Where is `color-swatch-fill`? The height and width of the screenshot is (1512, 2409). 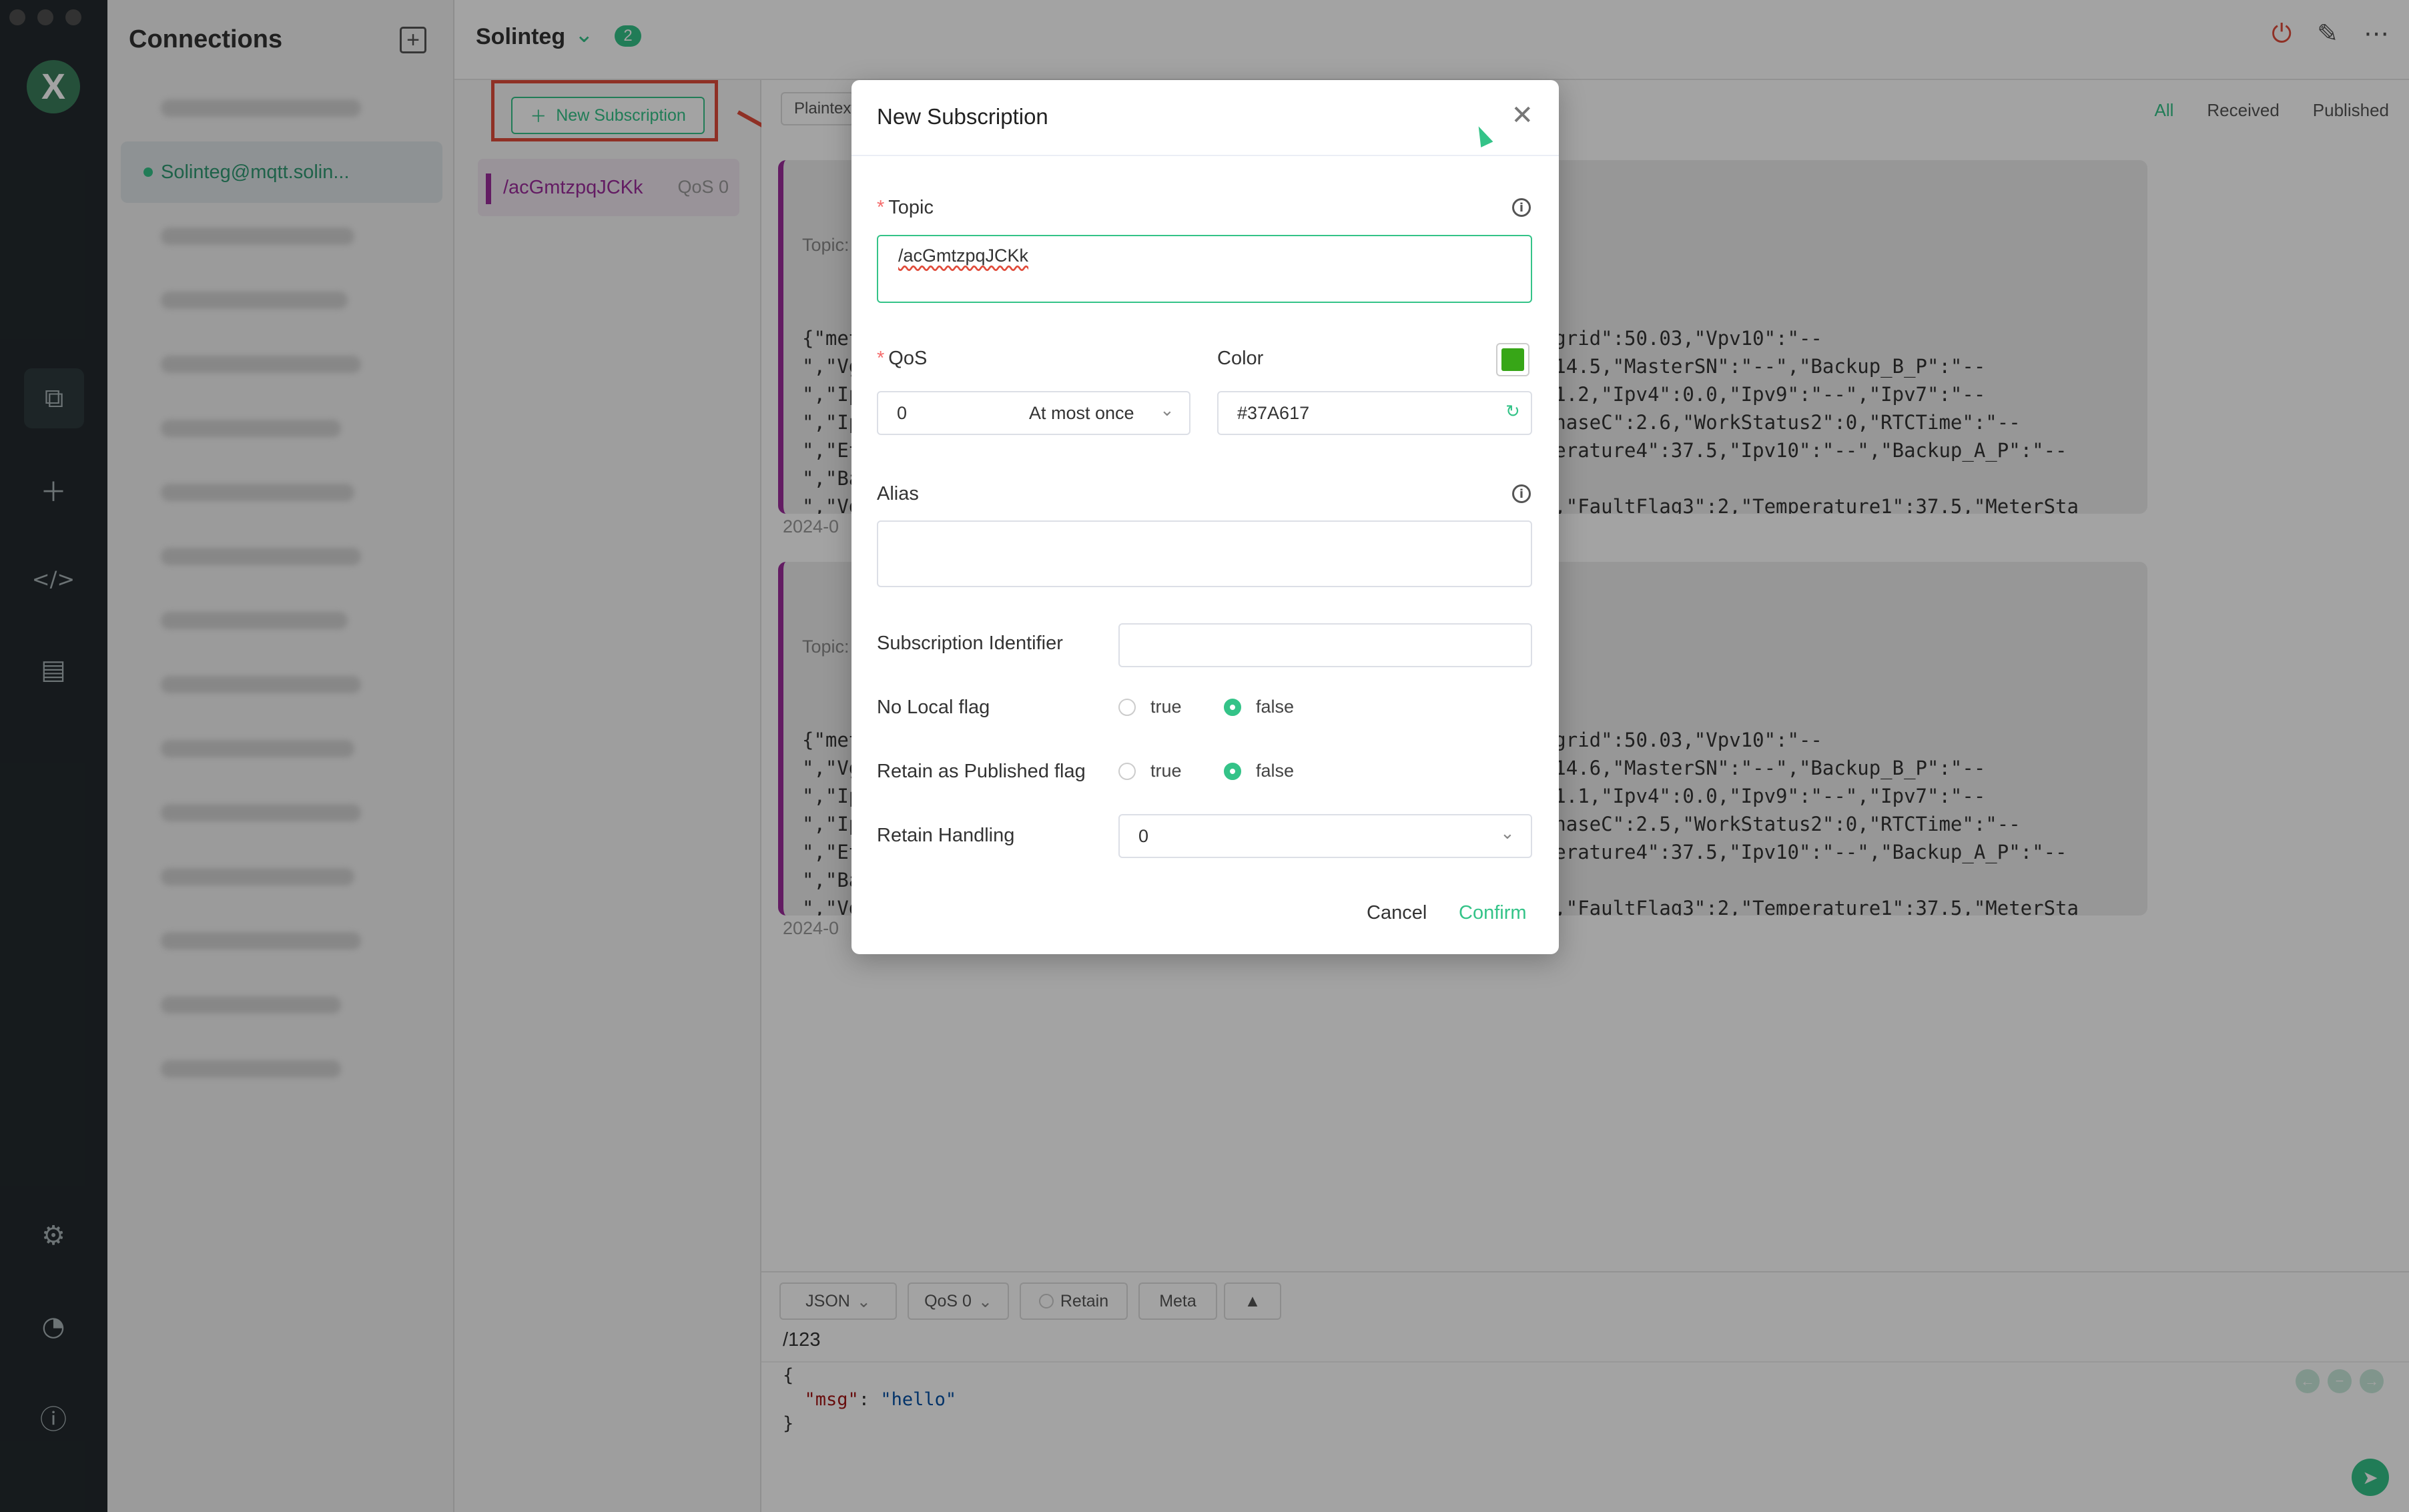 color-swatch-fill is located at coordinates (1513, 359).